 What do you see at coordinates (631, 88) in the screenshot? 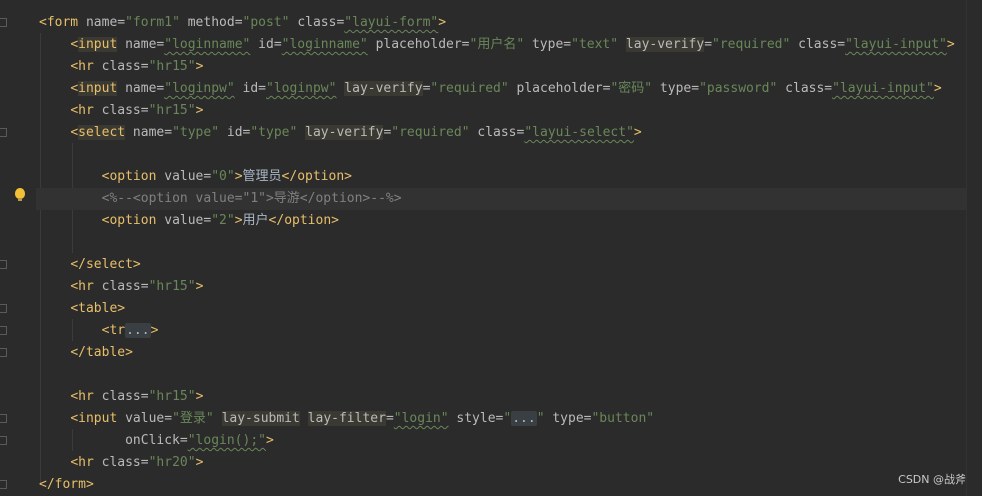
I see `code-token: "密码"` at bounding box center [631, 88].